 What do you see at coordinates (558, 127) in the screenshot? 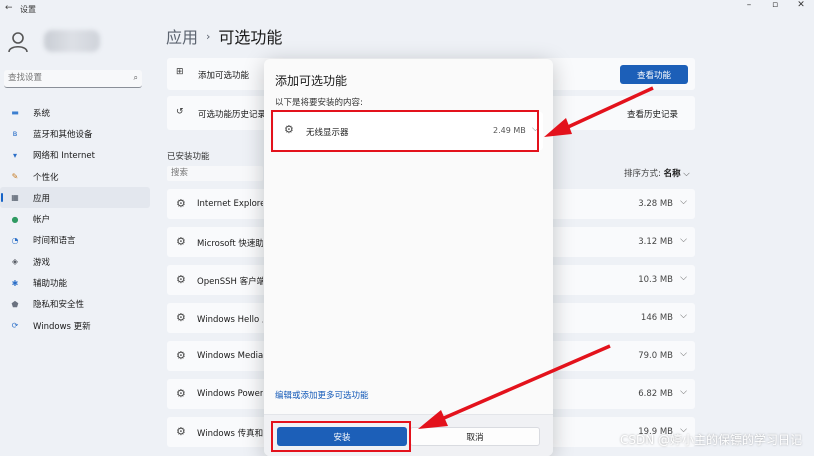
I see `annotation-arrowhead-top` at bounding box center [558, 127].